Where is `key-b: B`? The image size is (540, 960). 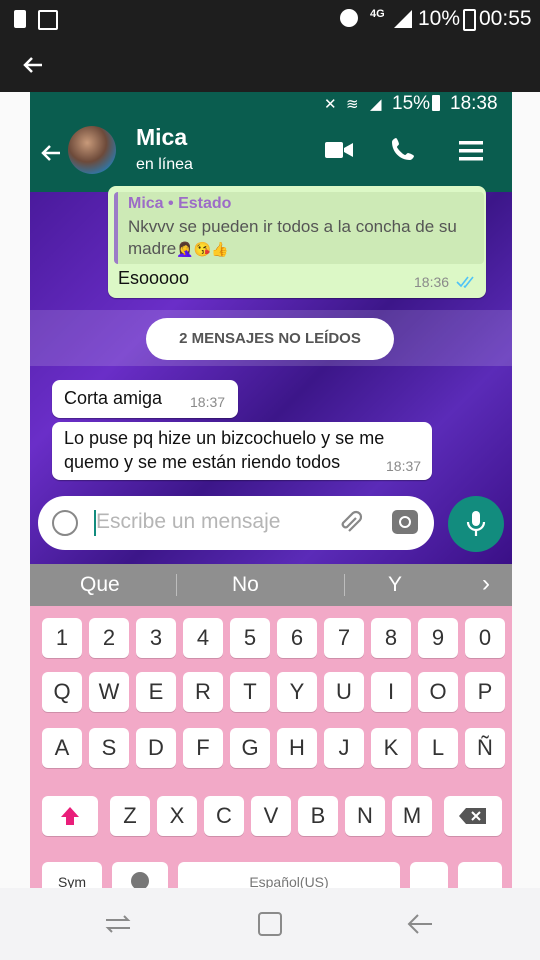 key-b: B is located at coordinates (318, 816).